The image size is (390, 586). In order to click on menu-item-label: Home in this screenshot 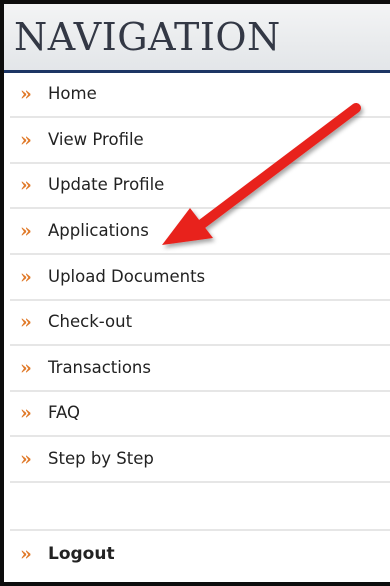, I will do `click(72, 93)`.